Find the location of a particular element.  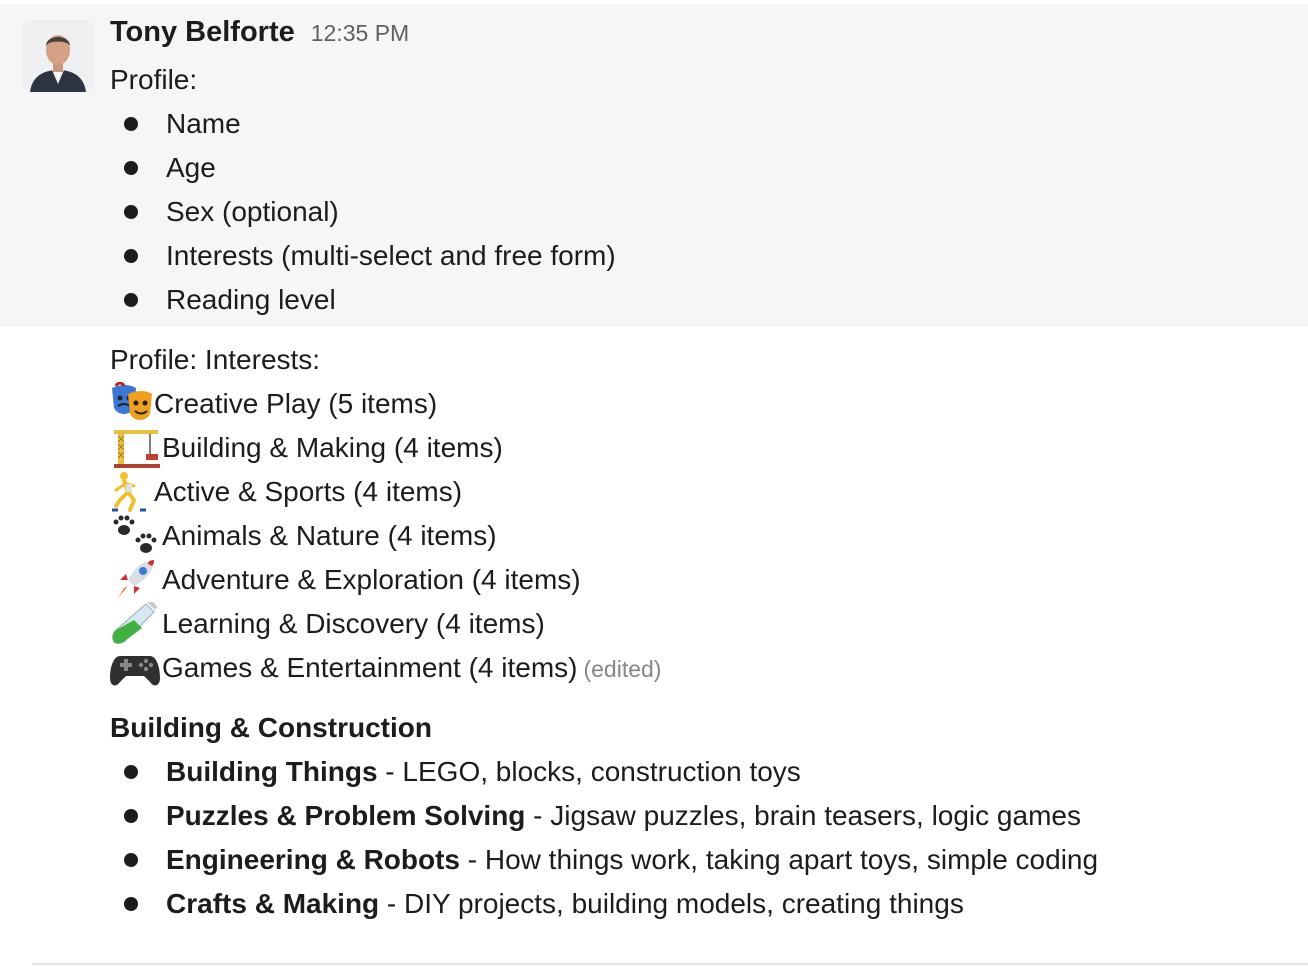

list-item-text: Interests (multi-select and free form) is located at coordinates (391, 255).